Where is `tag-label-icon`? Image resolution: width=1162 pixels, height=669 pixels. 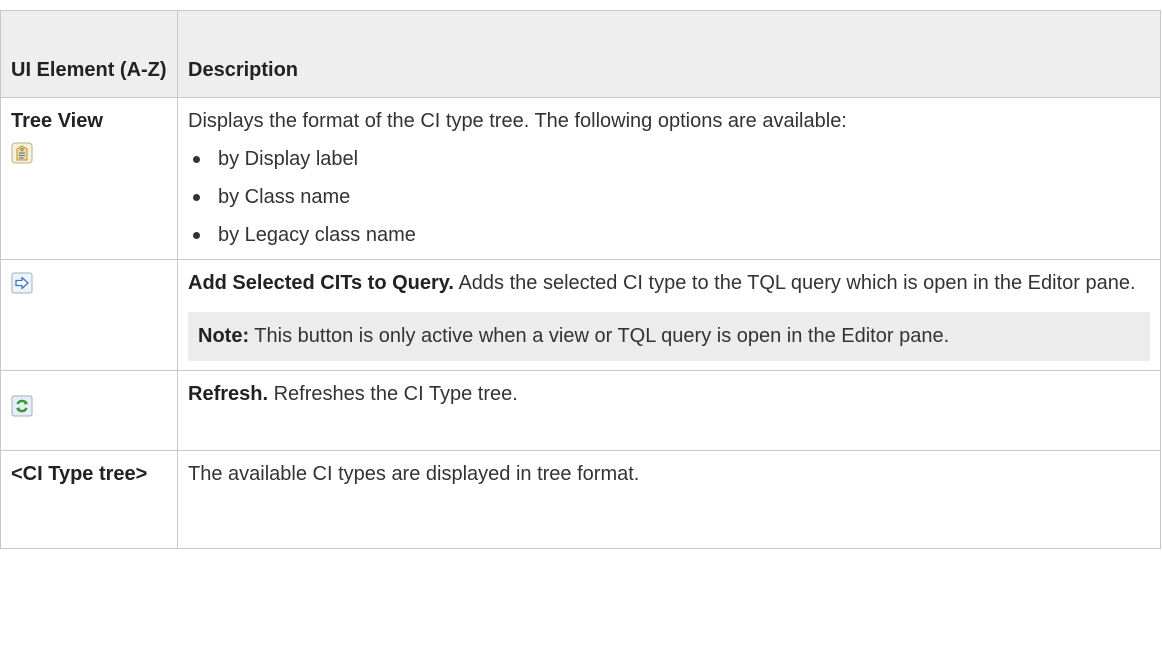
tag-label-icon is located at coordinates (22, 153).